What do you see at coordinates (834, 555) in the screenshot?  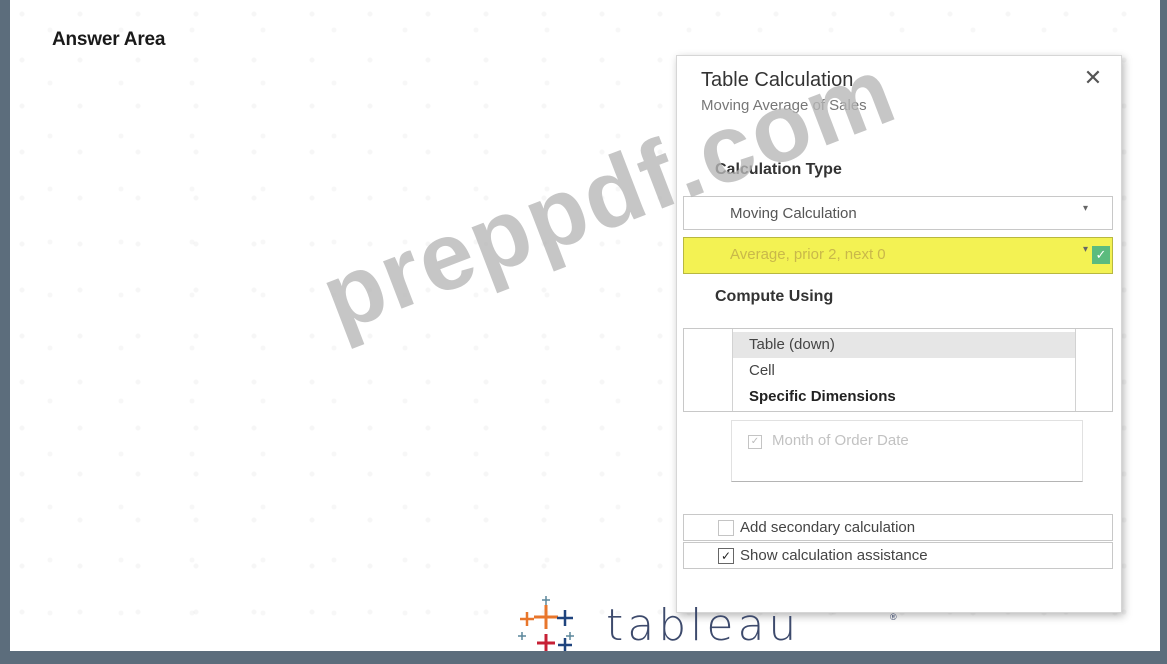 I see `show-assistance-label: Show calculation assistance` at bounding box center [834, 555].